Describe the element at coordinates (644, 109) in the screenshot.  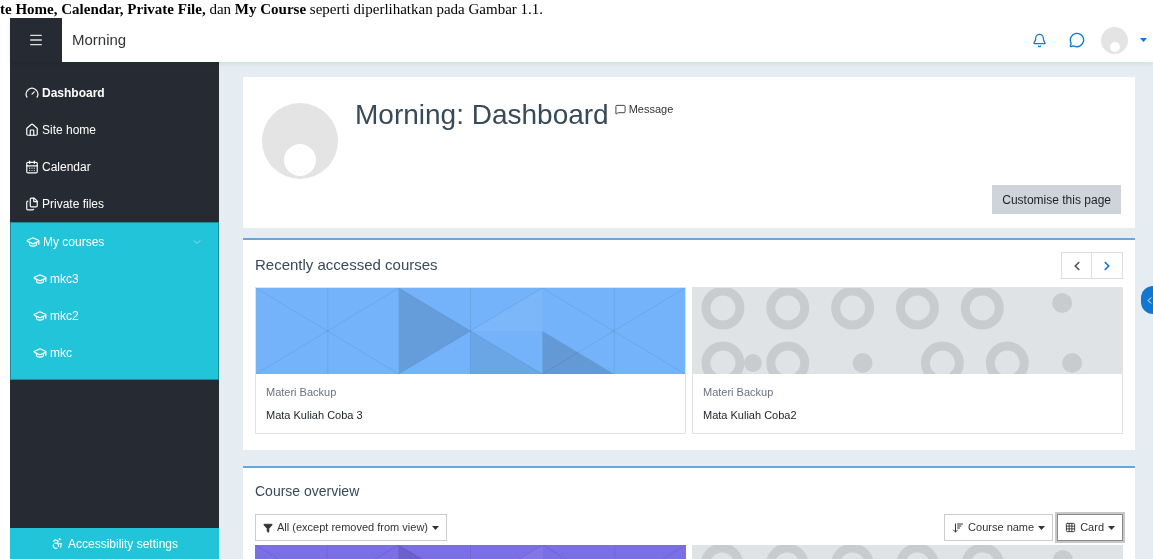
I see `message-link: Message` at that location.